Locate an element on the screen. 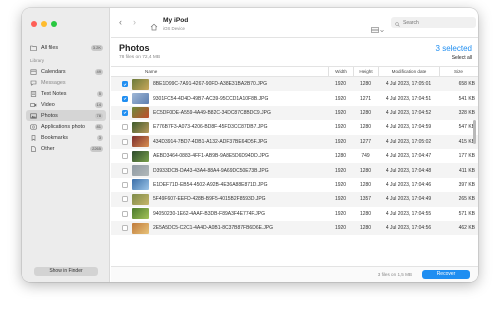  sidebar-item-count: 3.2K is located at coordinates (96, 47).